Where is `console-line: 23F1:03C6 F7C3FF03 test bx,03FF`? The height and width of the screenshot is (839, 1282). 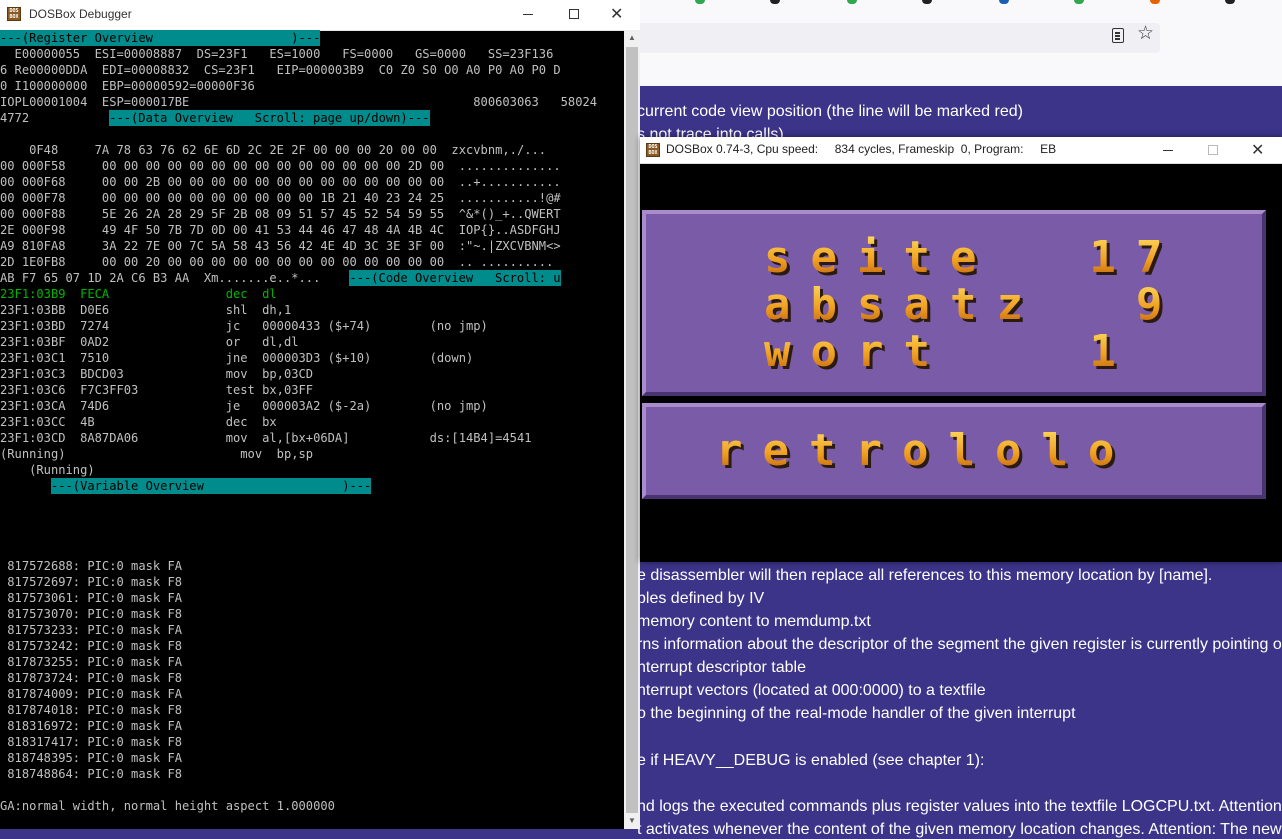 console-line: 23F1:03C6 F7C3FF03 test bx,03FF is located at coordinates (157, 390).